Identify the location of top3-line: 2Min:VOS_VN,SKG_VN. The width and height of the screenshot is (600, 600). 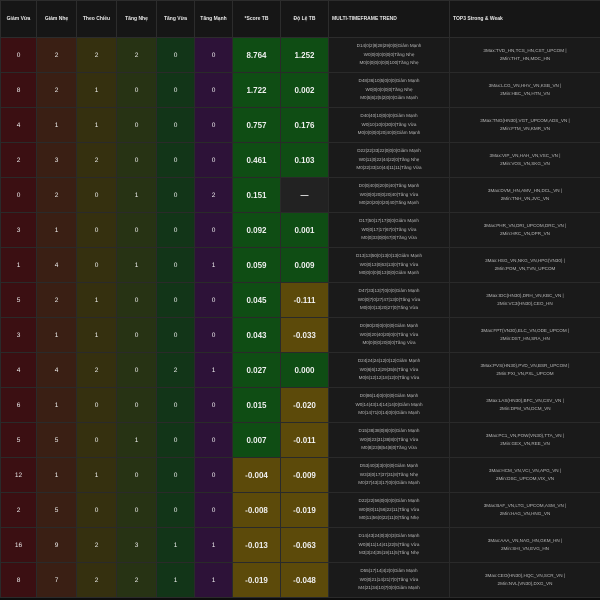
(525, 163).